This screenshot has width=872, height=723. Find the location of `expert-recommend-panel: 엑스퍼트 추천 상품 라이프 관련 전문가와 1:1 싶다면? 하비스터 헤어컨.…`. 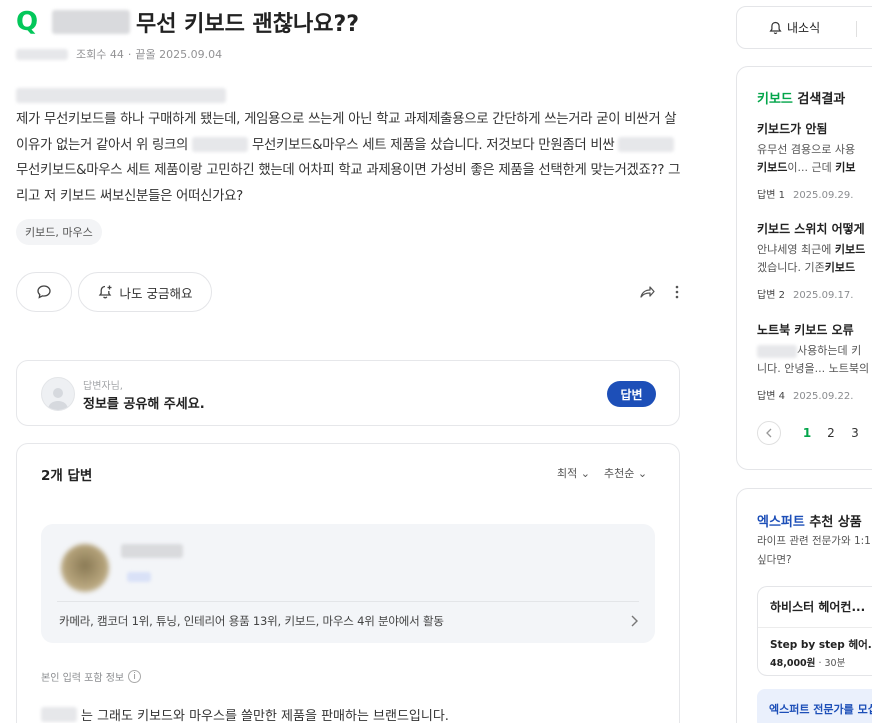

expert-recommend-panel: 엑스퍼트 추천 상품 라이프 관련 전문가와 1:1 싶다면? 하비스터 헤어컨.… is located at coordinates (804, 605).